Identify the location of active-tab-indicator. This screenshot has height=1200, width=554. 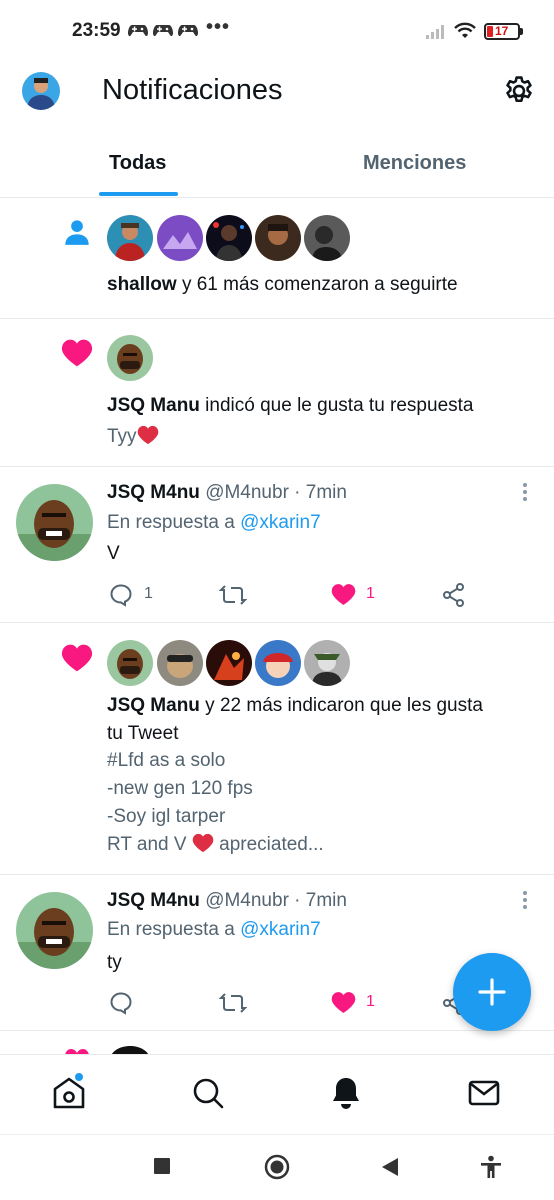
(138, 194).